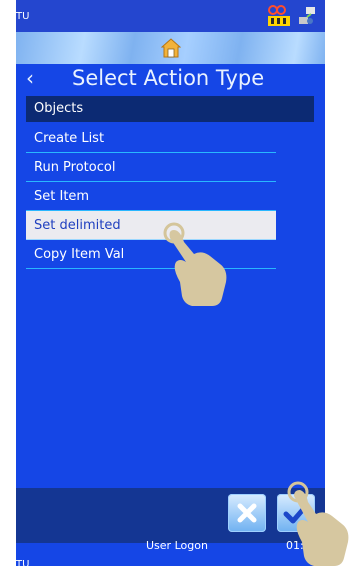  Describe the element at coordinates (151, 196) in the screenshot. I see `list-item-set-item: Set Item` at that location.